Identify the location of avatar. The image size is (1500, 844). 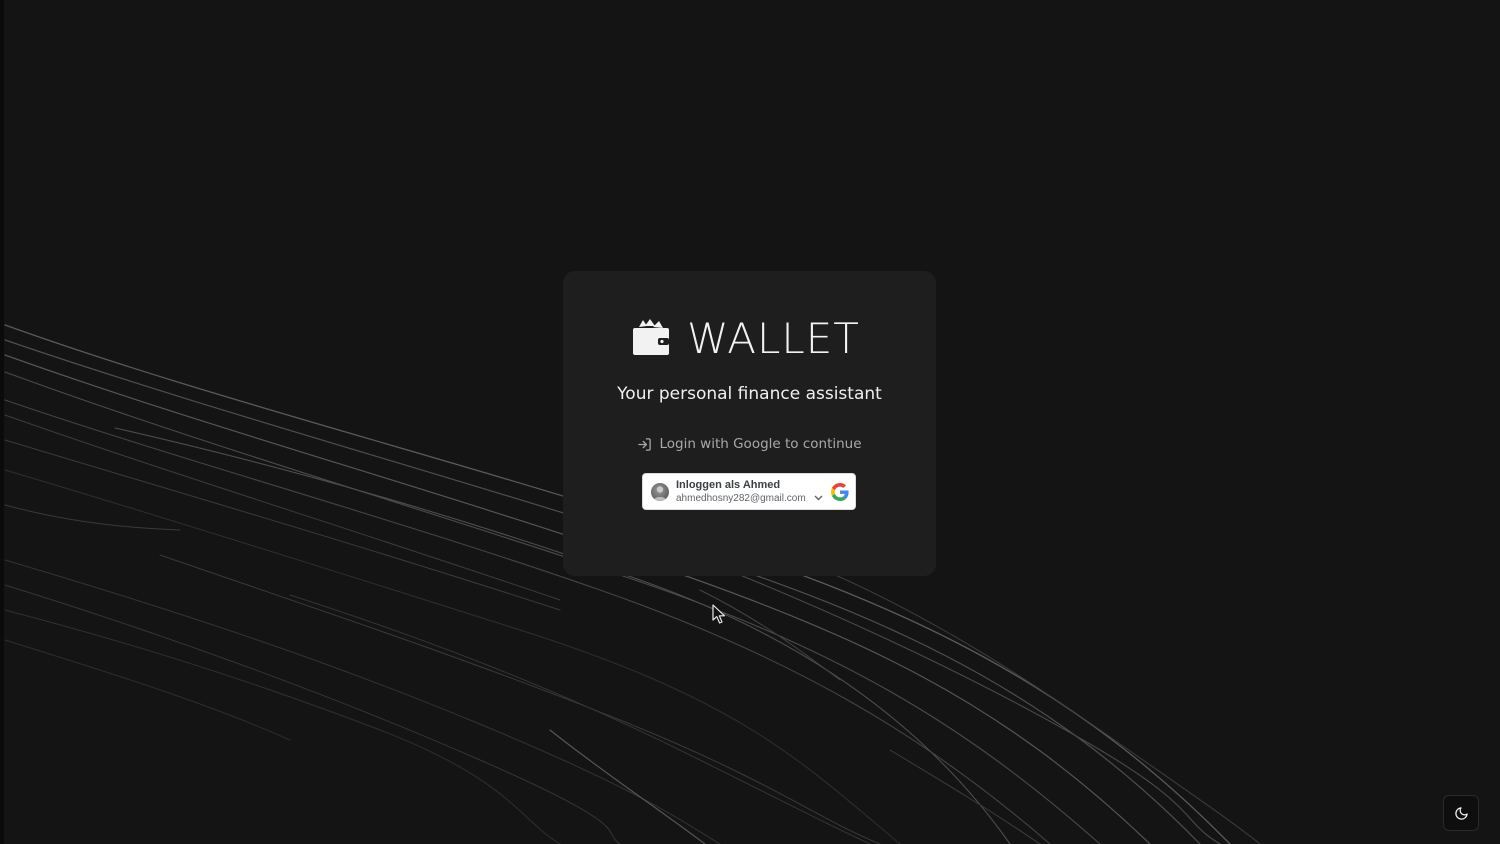
(660, 492).